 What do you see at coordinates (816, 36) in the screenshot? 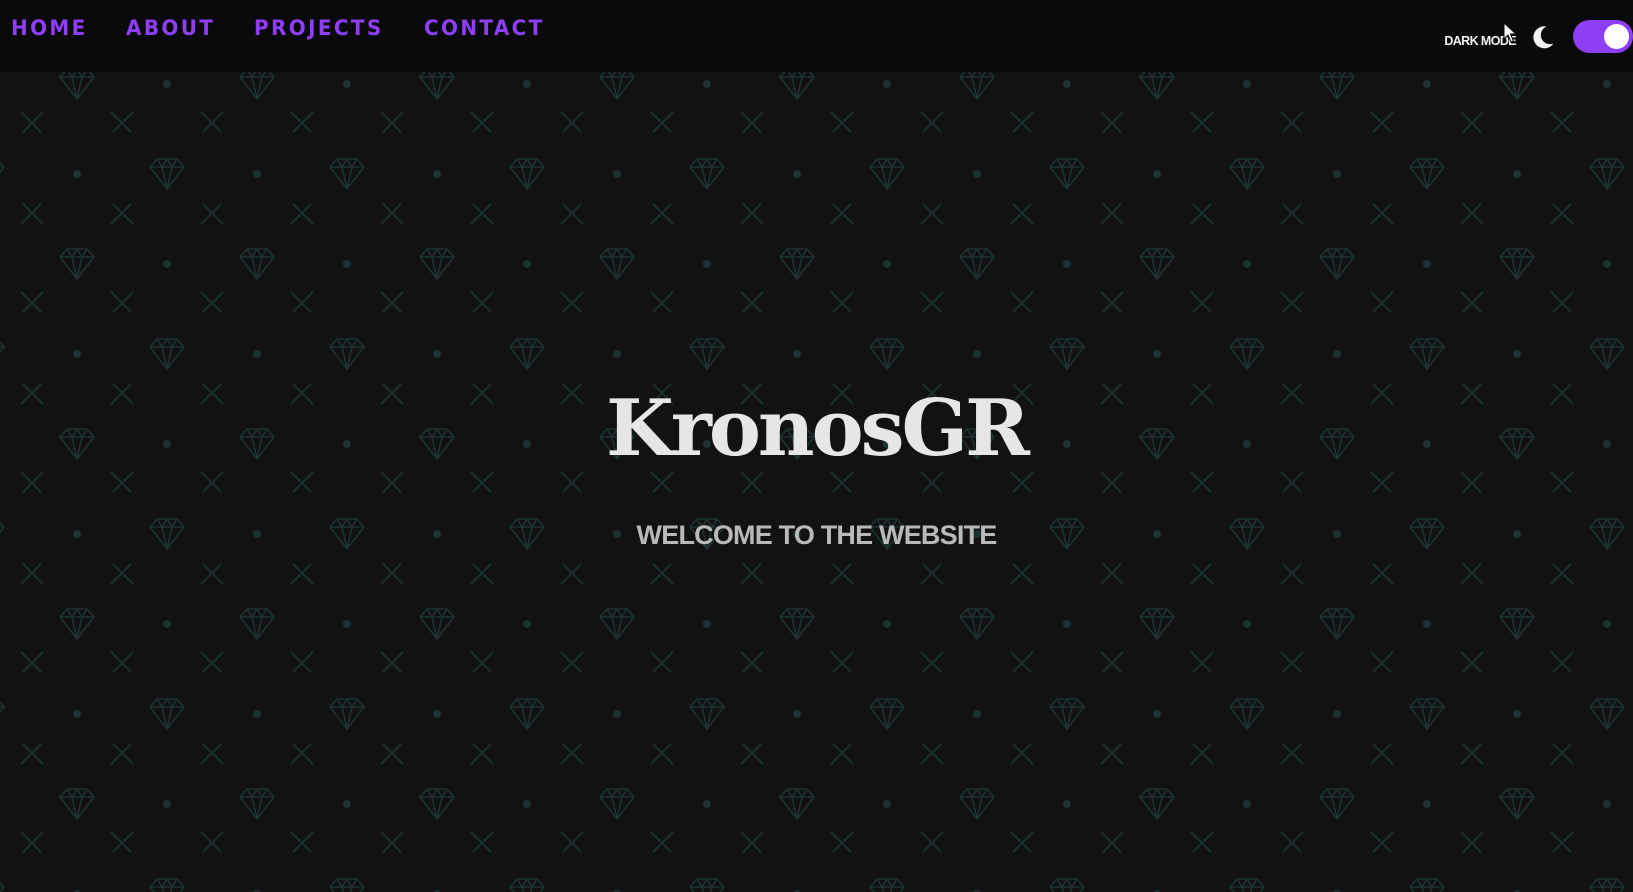
I see `navbar: HOME ABOUT PROJECTS CONTACT DARK MODE` at bounding box center [816, 36].